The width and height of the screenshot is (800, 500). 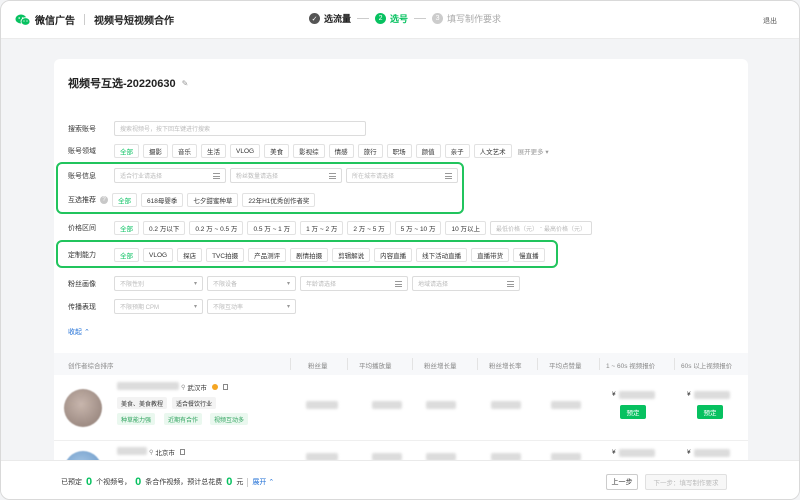 What do you see at coordinates (216, 228) in the screenshot?
I see `price-chip: 0.2 万 ~ 0.5 万` at bounding box center [216, 228].